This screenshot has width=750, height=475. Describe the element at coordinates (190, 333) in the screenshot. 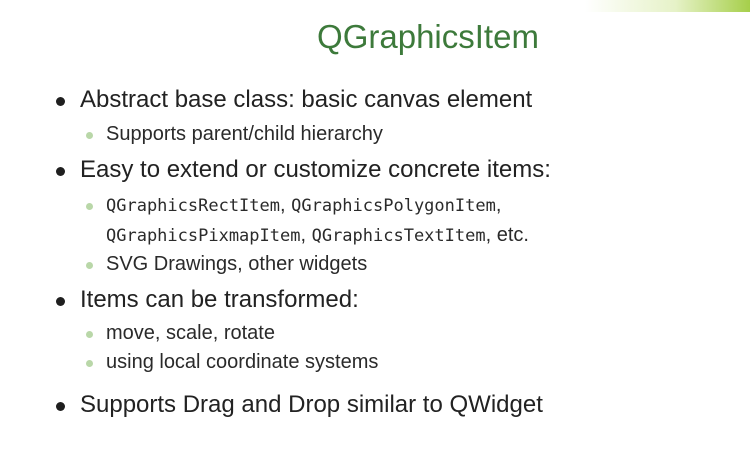

I see `bullet-text: move, scale, rotate` at that location.